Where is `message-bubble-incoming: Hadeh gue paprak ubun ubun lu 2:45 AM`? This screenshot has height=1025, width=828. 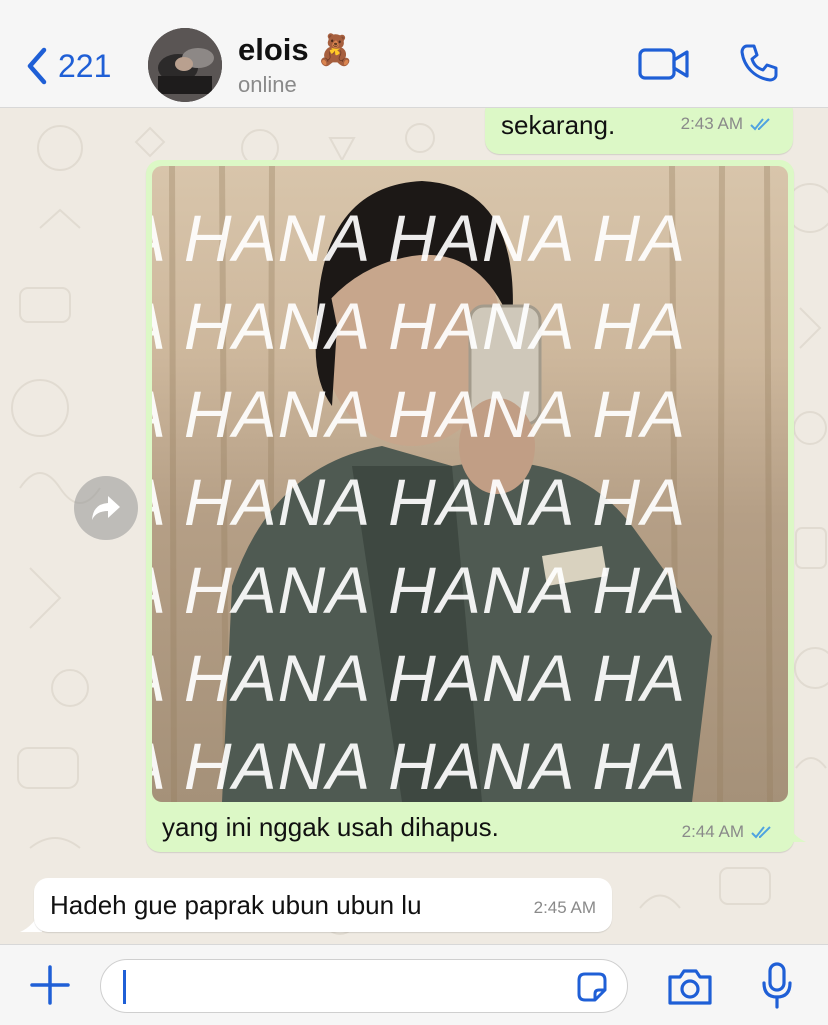
message-bubble-incoming: Hadeh gue paprak ubun ubun lu 2:45 AM is located at coordinates (323, 905).